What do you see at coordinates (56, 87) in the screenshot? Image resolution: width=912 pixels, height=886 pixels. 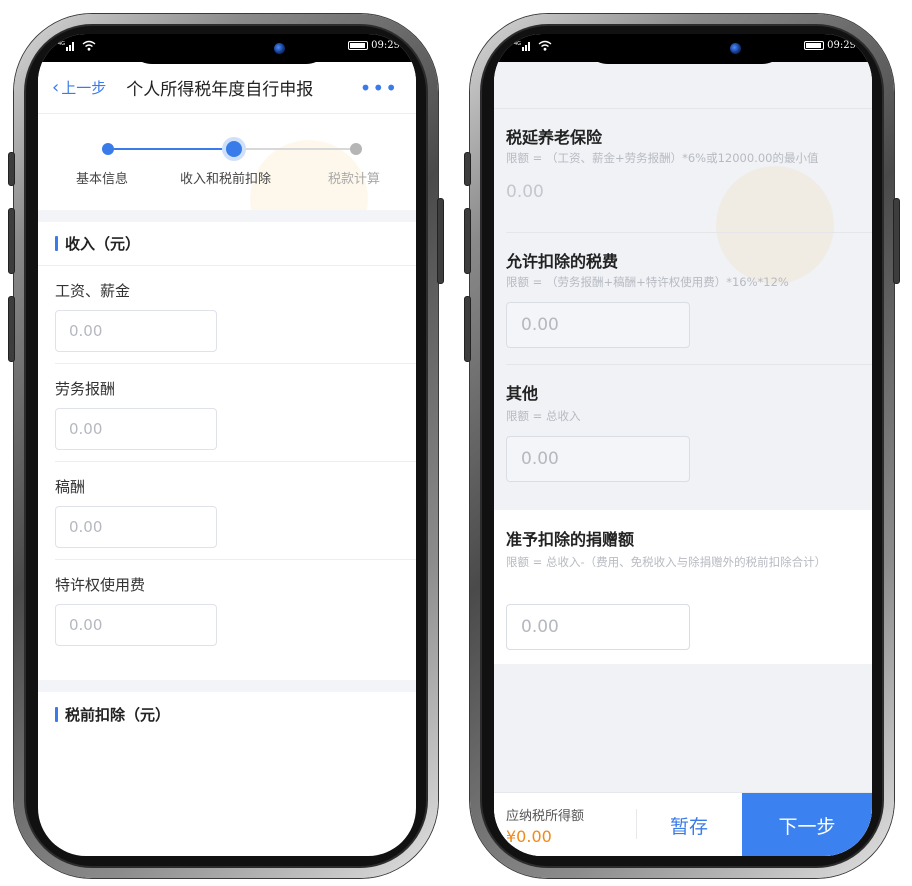 I see `chevron-left-icon: ‹` at bounding box center [56, 87].